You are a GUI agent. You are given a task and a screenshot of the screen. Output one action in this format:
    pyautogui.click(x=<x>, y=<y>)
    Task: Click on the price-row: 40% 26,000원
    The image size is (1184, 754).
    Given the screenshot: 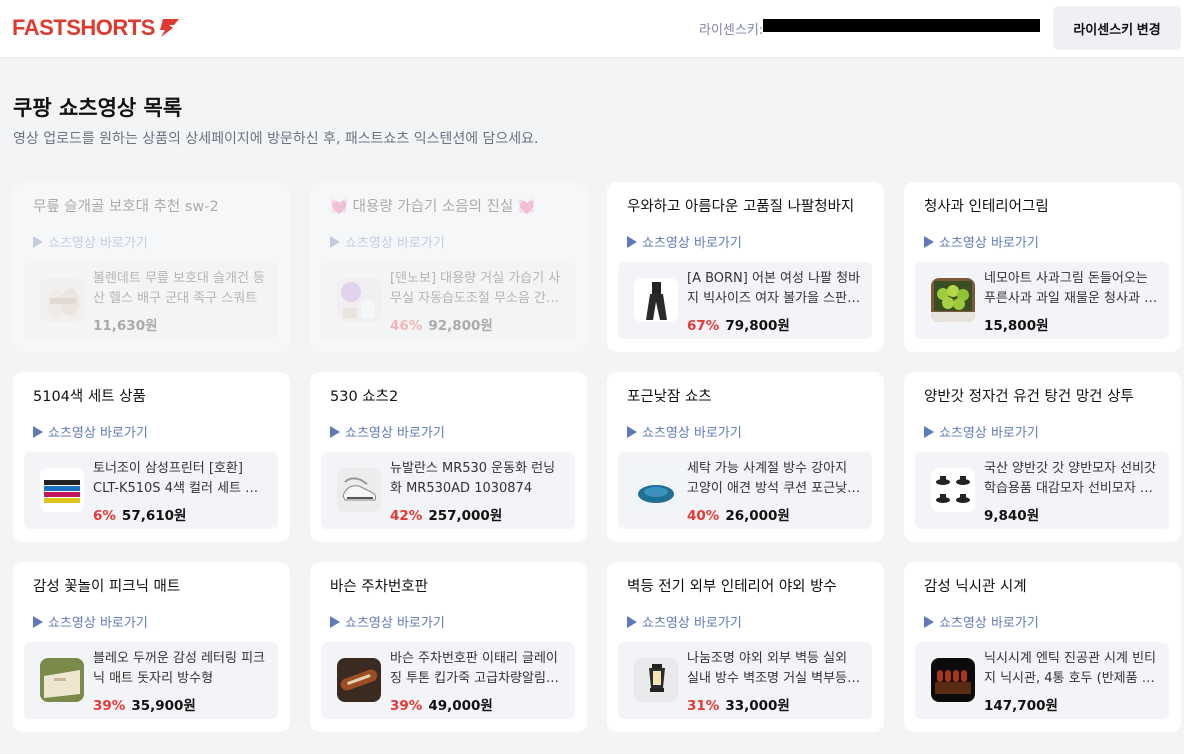 What is the action you would take?
    pyautogui.click(x=738, y=514)
    